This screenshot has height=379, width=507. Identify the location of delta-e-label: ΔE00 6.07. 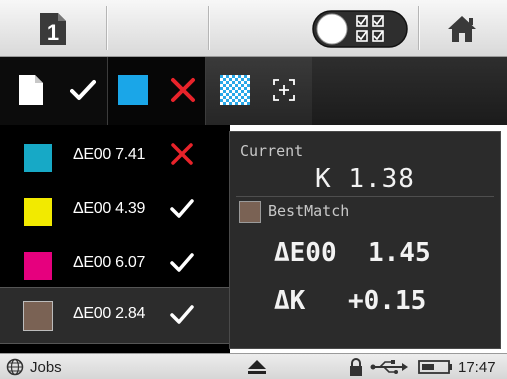
(109, 262).